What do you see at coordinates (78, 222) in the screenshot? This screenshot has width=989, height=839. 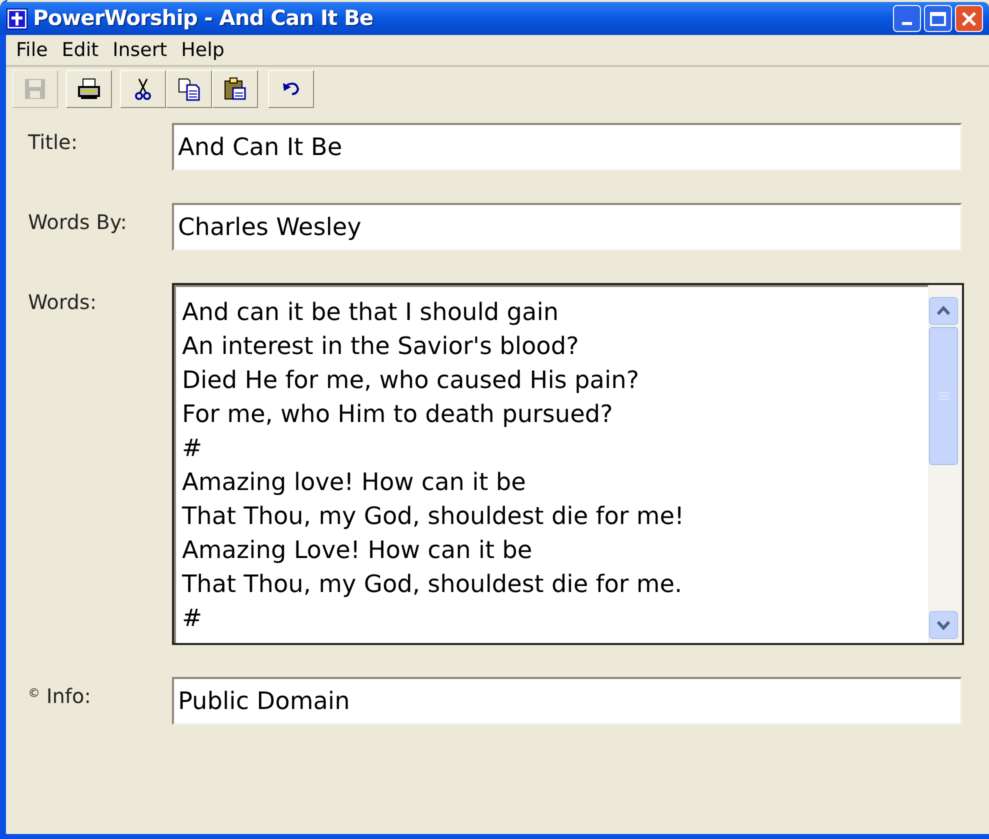 I see `field-label: Words By:` at bounding box center [78, 222].